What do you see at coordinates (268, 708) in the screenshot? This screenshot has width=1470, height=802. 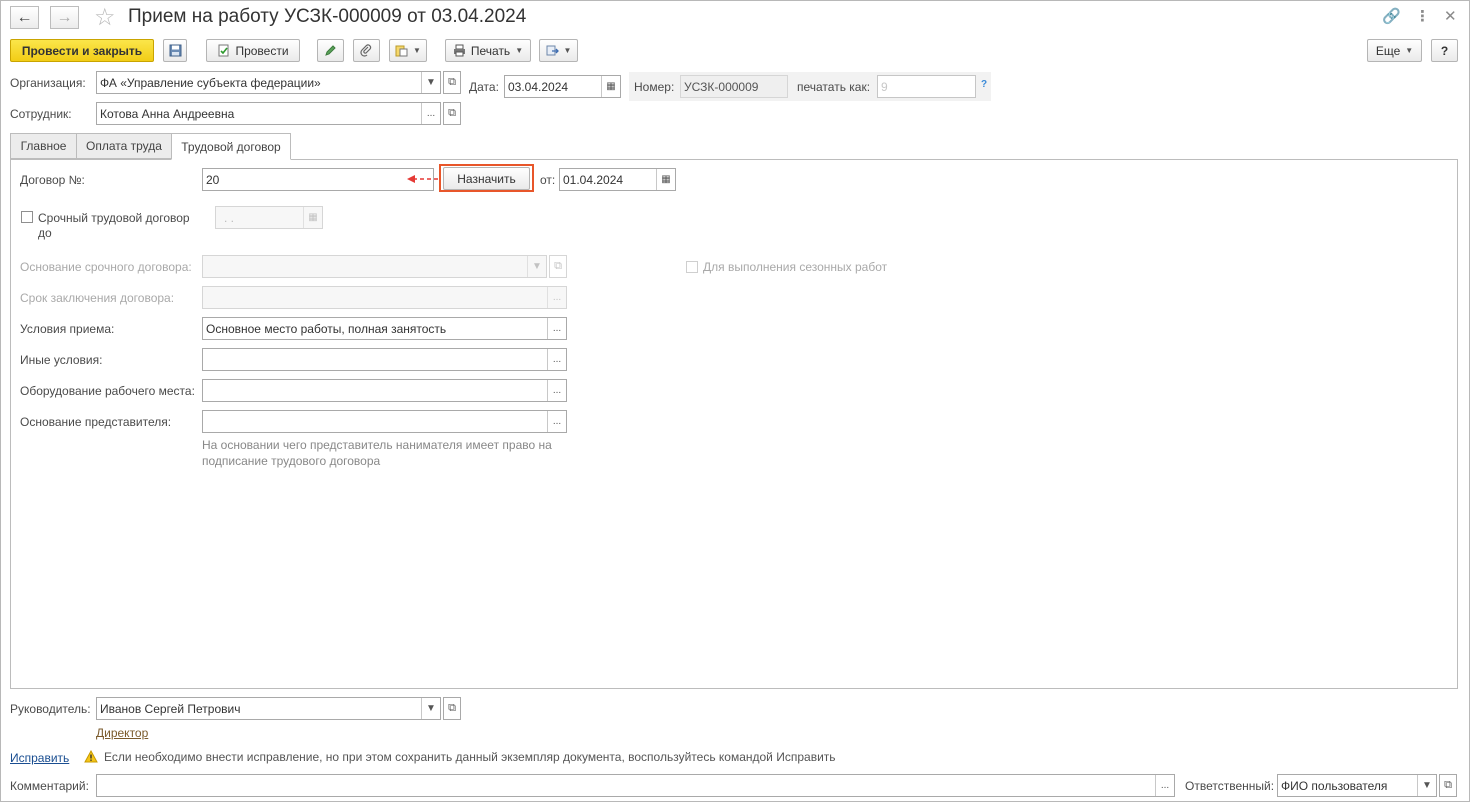 I see `manager-field: Иванов Сергей Петрович ▼` at bounding box center [268, 708].